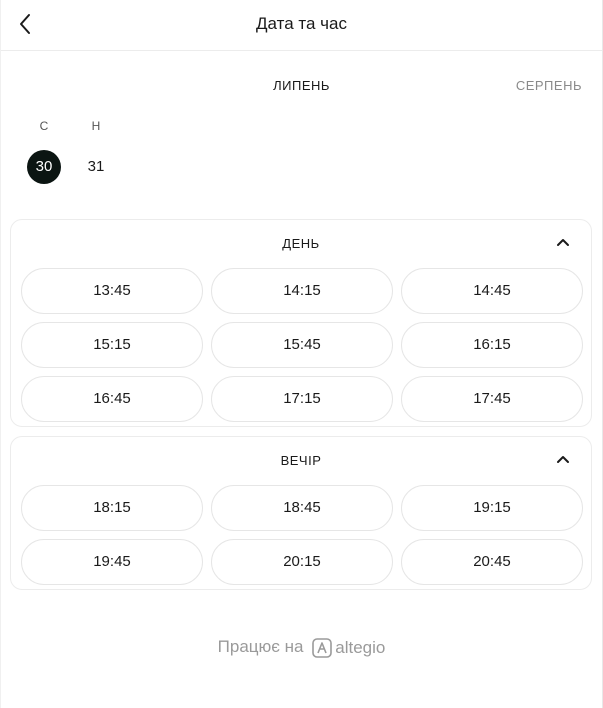 The height and width of the screenshot is (708, 603). I want to click on day-column: Н 31, so click(96, 151).